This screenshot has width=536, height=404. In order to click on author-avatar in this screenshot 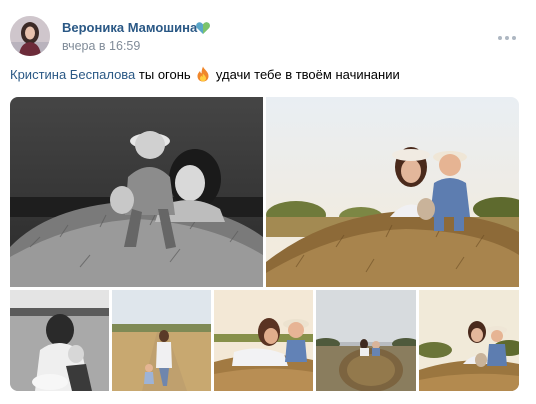, I will do `click(30, 36)`.